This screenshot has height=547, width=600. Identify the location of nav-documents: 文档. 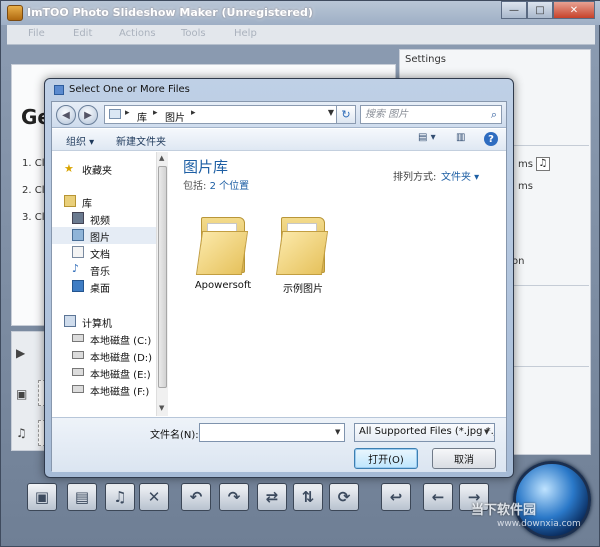
(104, 252).